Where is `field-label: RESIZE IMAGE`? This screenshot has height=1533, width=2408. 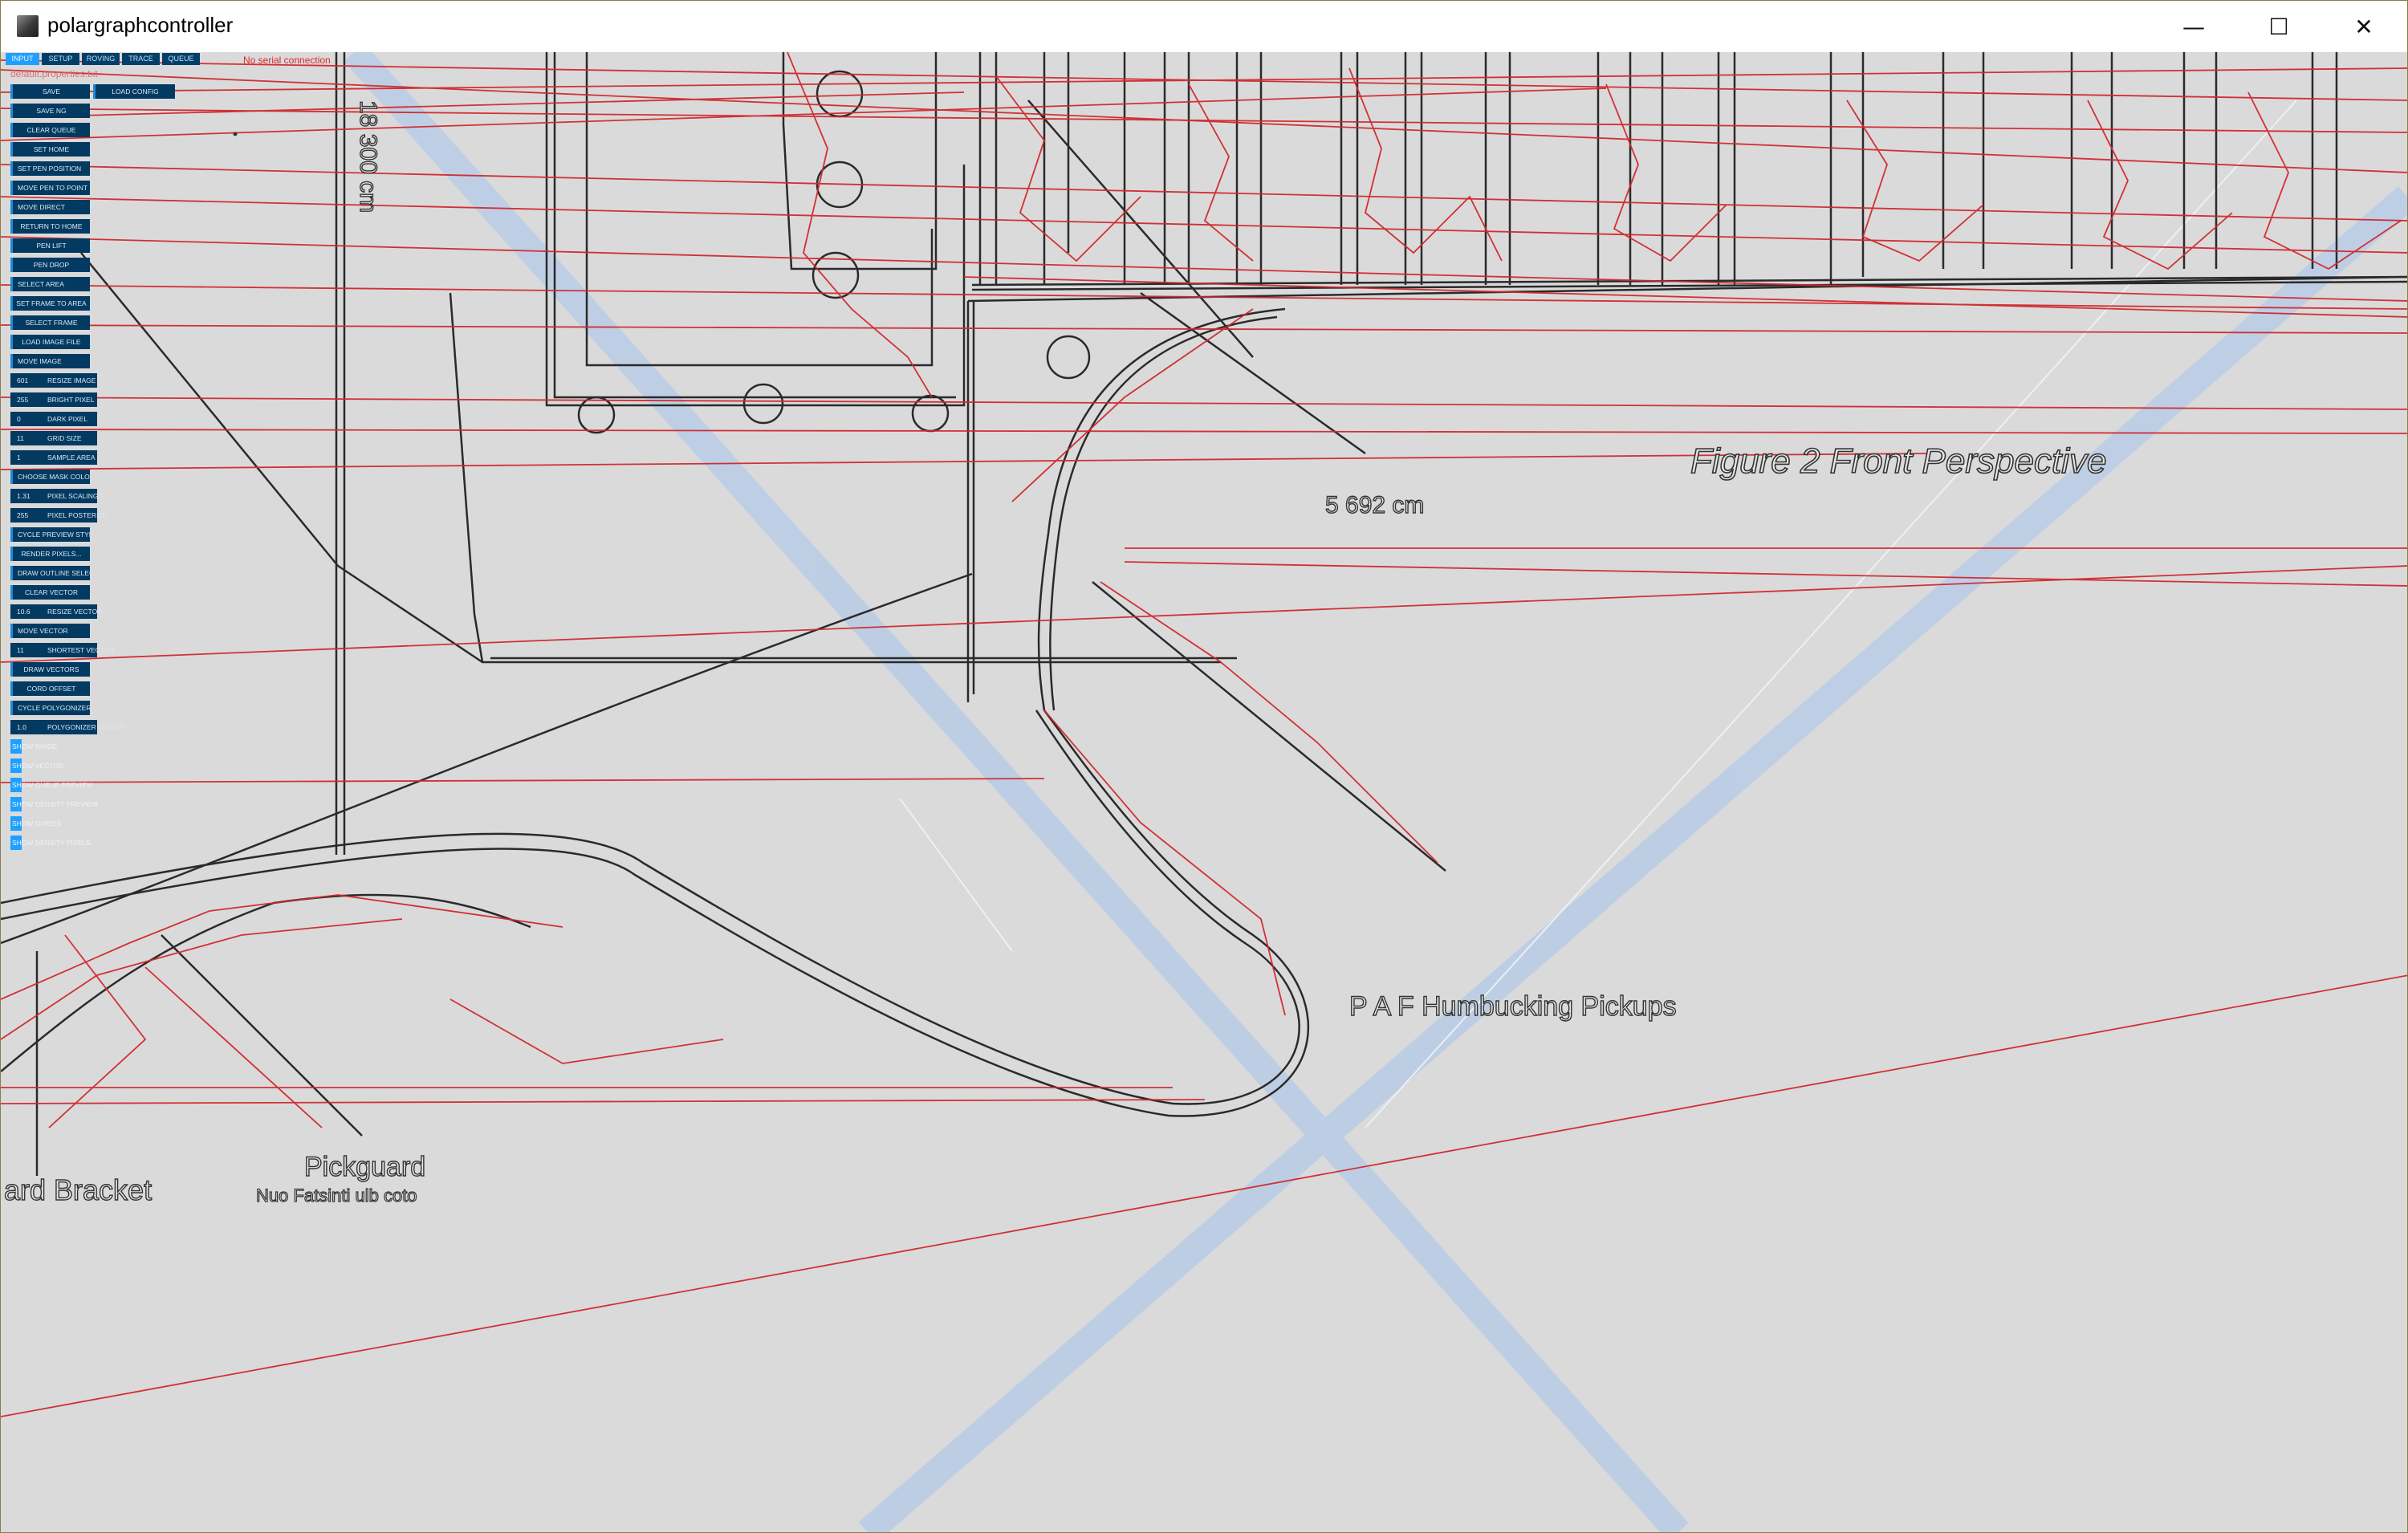
field-label: RESIZE IMAGE is located at coordinates (71, 380).